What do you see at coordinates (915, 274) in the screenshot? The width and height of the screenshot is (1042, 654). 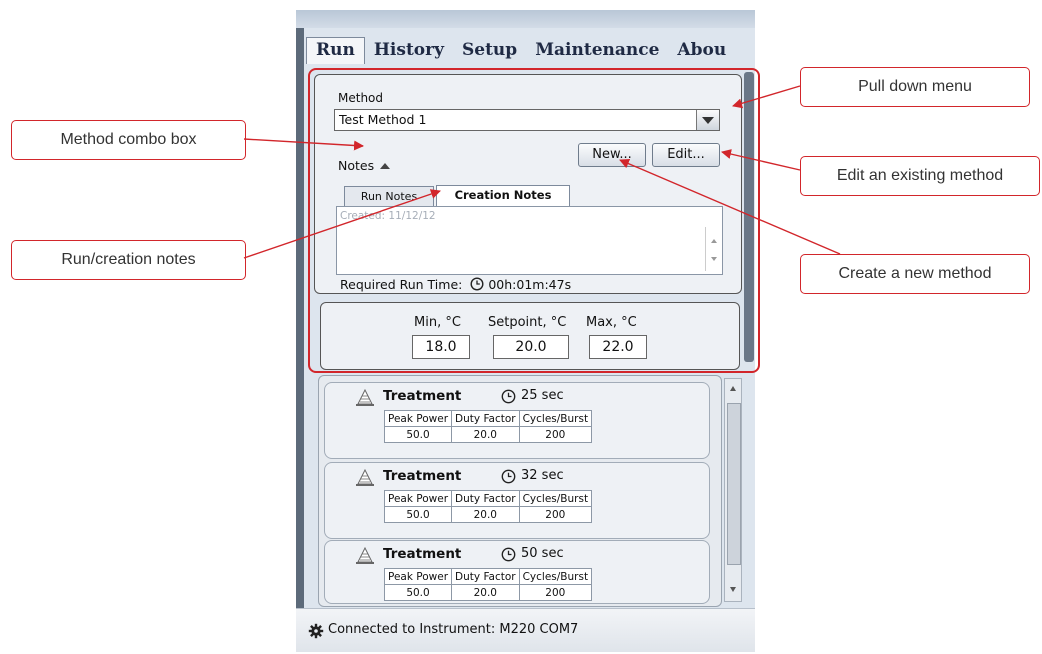 I see `callout-create-new-method: Create a new method` at bounding box center [915, 274].